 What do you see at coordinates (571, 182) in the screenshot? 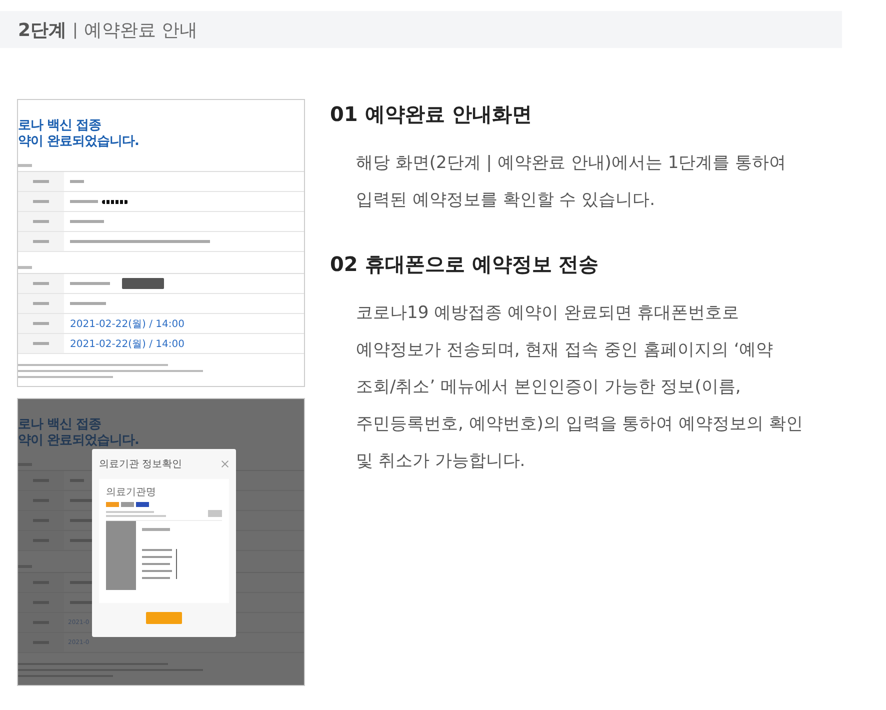
I see `section-paragraph: 해당 화면(2단계 | 예약완료 안내)에서는 1단계를 통하여 입력된 예약정보를 확인할 수 있습니다.` at bounding box center [571, 182].